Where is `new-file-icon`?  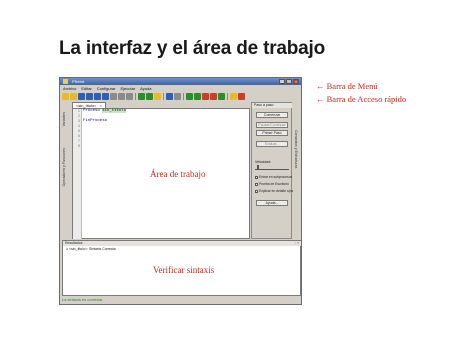
new-file-icon is located at coordinates (65, 96).